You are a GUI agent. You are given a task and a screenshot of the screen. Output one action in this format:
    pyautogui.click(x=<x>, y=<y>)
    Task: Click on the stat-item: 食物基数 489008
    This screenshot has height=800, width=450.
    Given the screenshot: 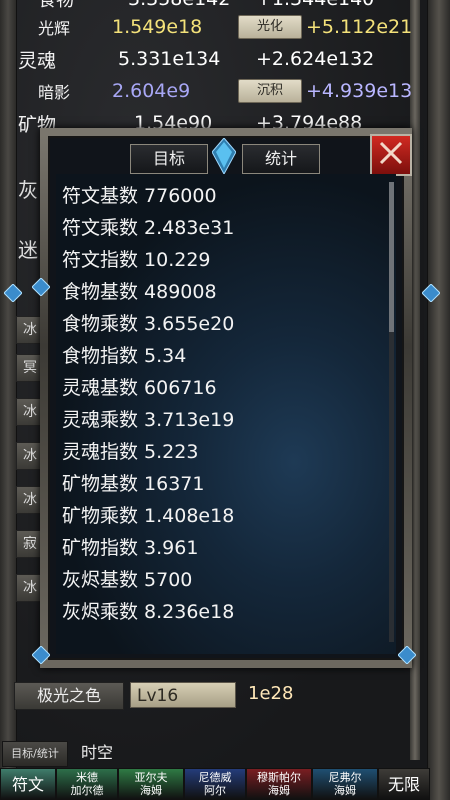 What is the action you would take?
    pyautogui.click(x=139, y=292)
    